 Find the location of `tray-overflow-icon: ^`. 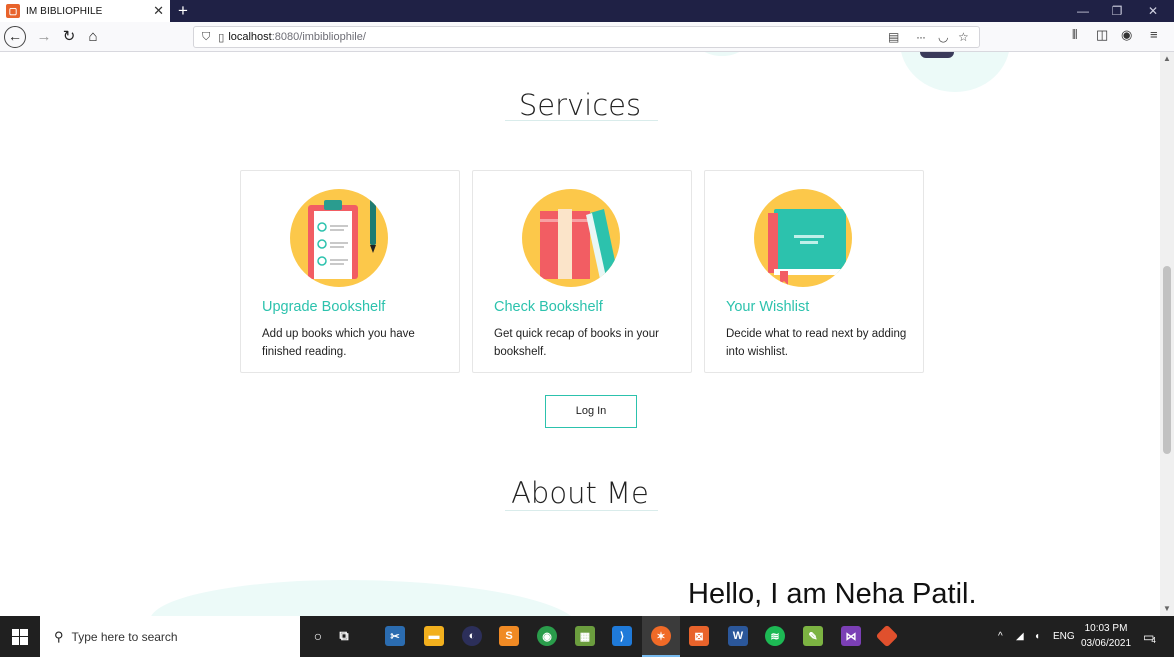

tray-overflow-icon: ^ is located at coordinates (1000, 636).